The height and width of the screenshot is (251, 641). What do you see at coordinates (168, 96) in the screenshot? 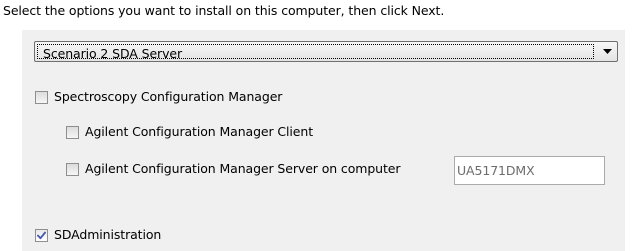
I see `spectroscopy-config-manager-label: Spectroscopy Configuration Manager` at bounding box center [168, 96].